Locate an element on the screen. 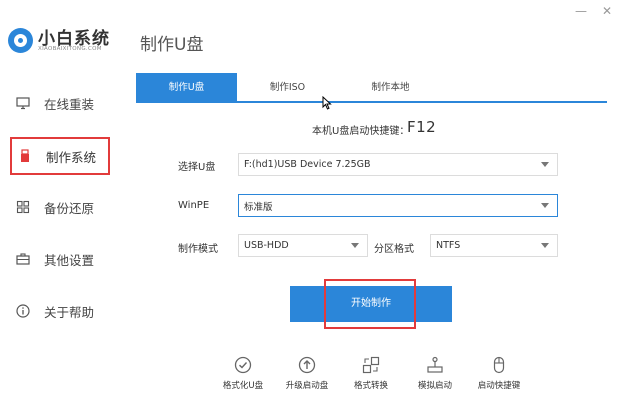 The width and height of the screenshot is (620, 399). sidebar-item-online-reinstall: 在线重装 is located at coordinates (60, 103).